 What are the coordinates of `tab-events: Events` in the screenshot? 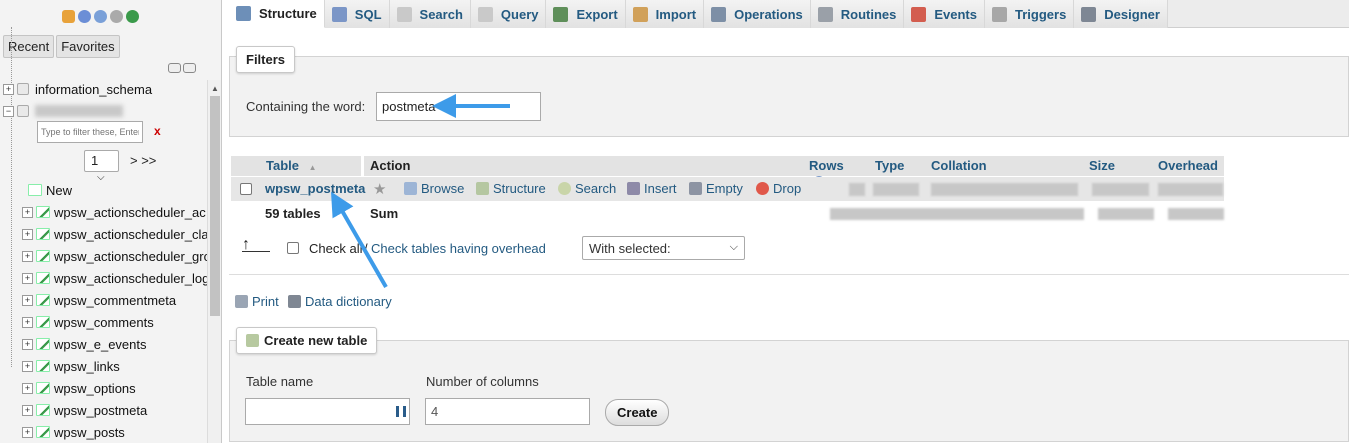 It's located at (944, 14).